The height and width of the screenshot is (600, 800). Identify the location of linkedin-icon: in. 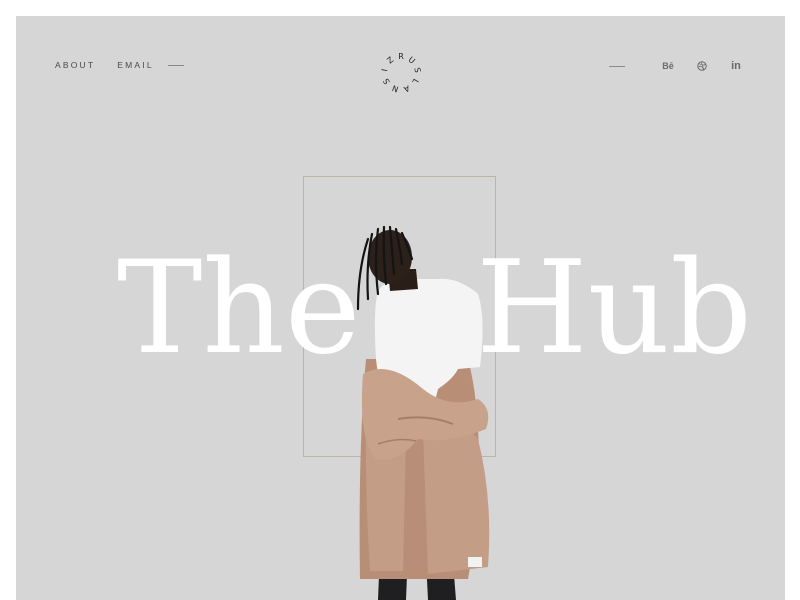
(736, 66).